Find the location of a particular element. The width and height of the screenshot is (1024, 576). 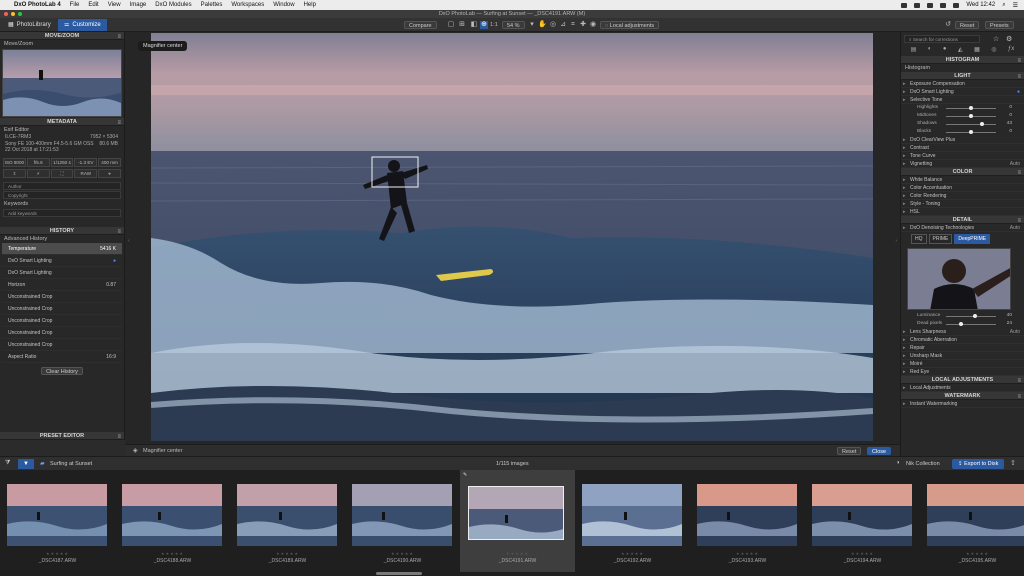

history-header: HISTORY ≡ is located at coordinates (62, 231).